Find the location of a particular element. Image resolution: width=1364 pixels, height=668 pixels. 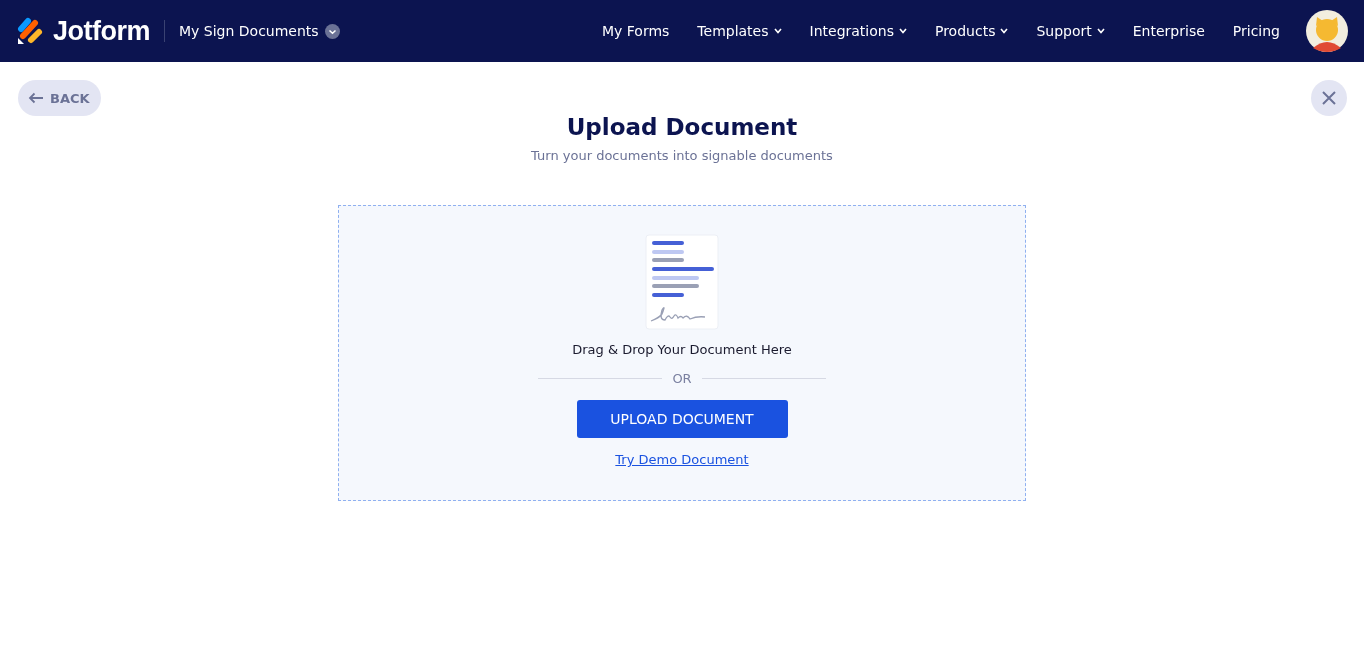

close-button is located at coordinates (1329, 98).